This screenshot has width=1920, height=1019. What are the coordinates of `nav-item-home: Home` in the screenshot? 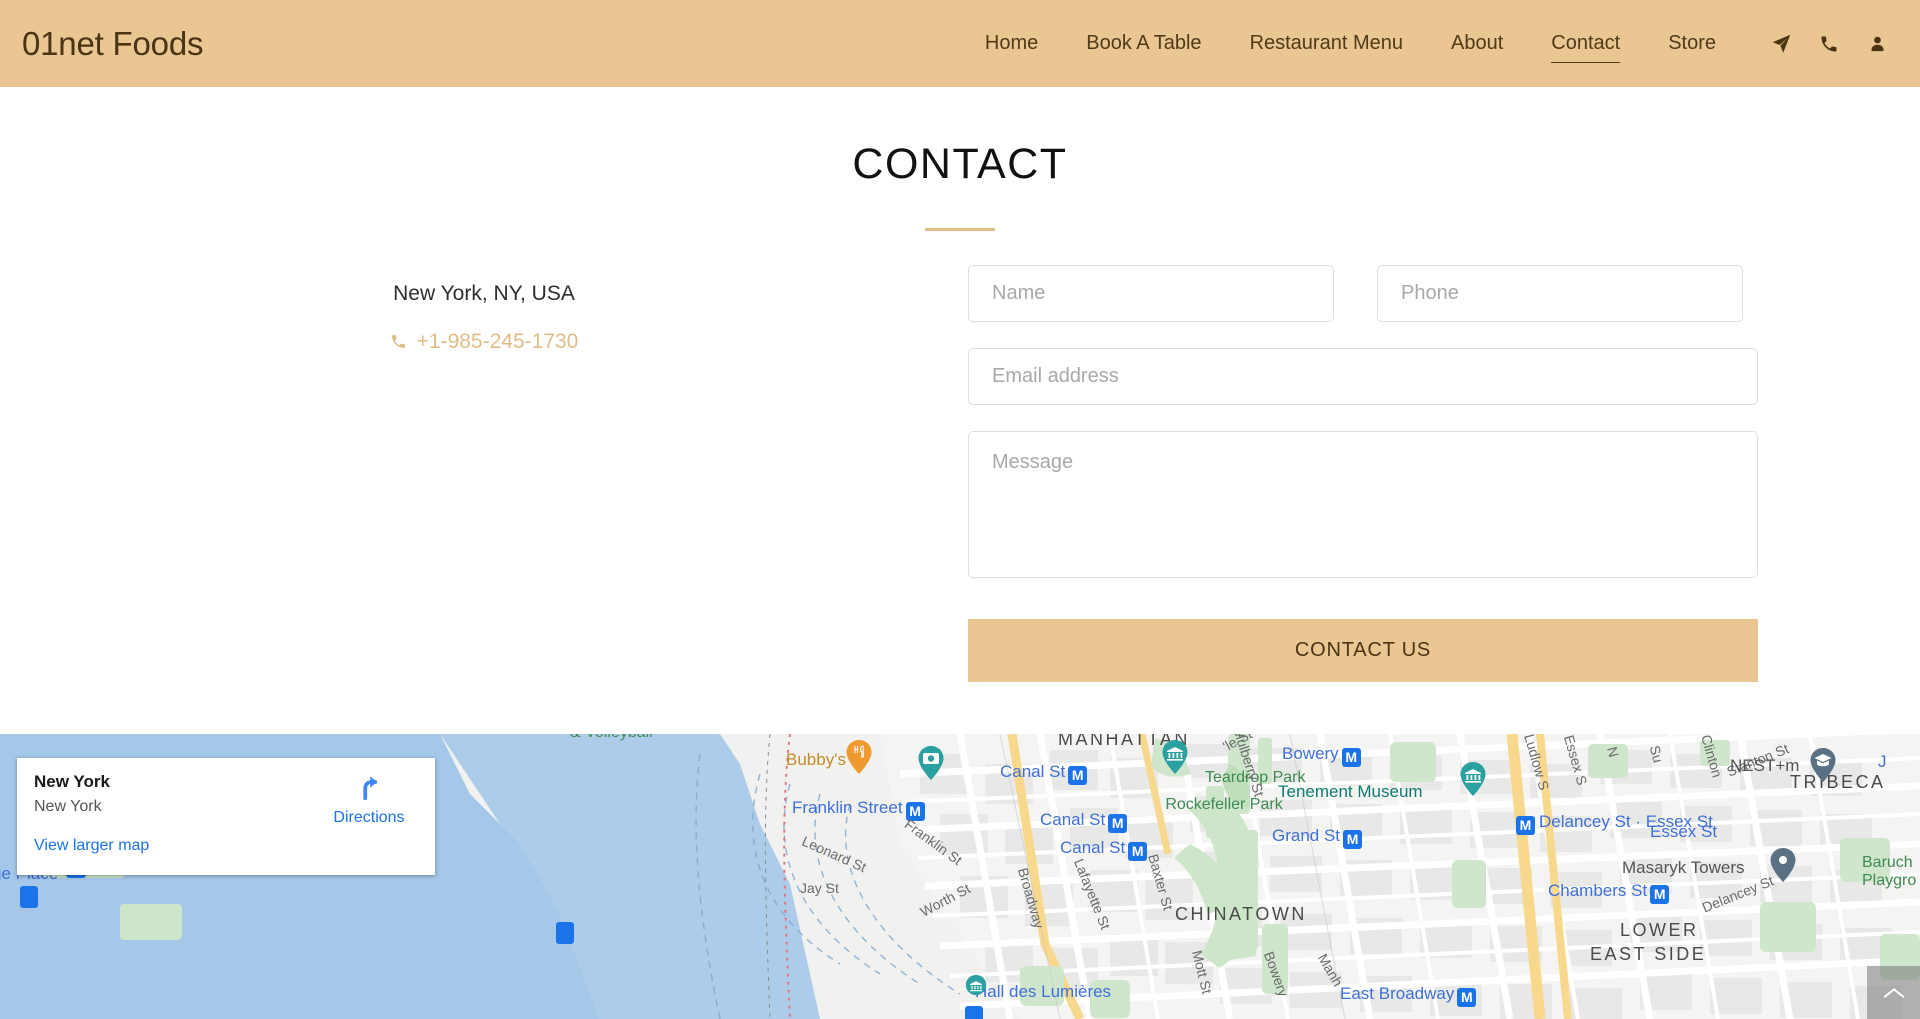 It's located at (1011, 43).